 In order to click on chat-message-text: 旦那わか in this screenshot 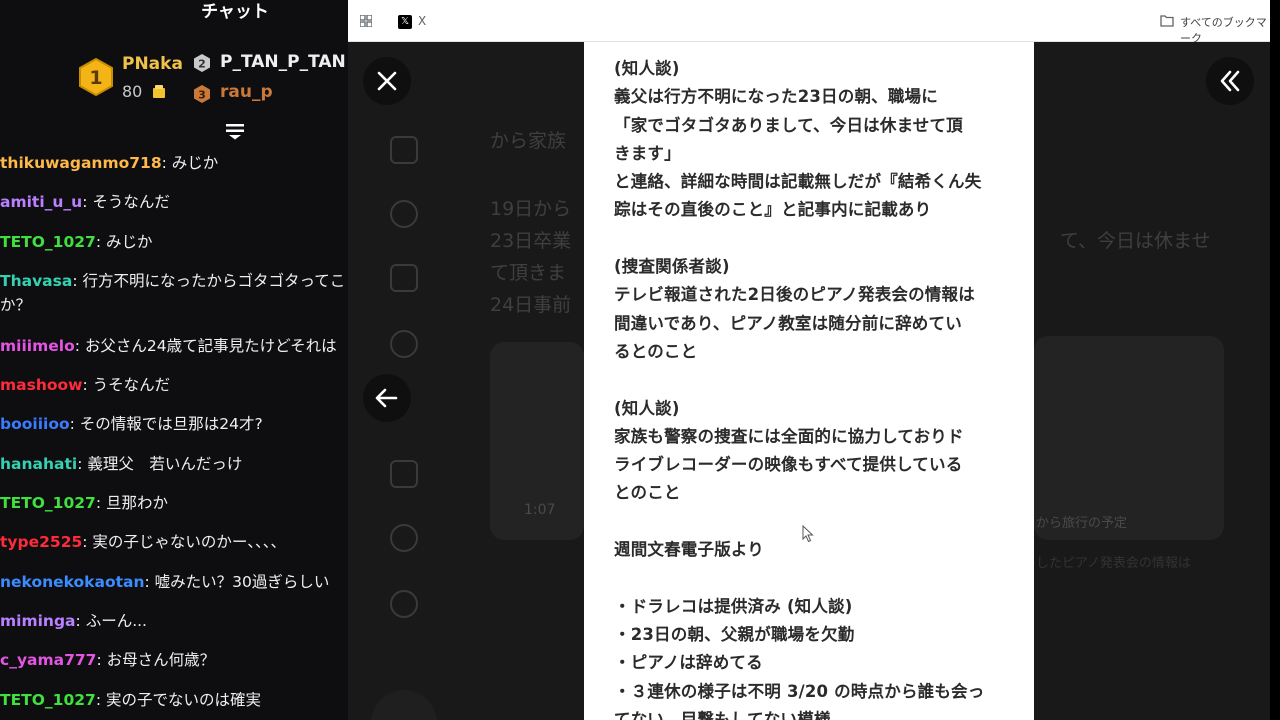, I will do `click(134, 503)`.